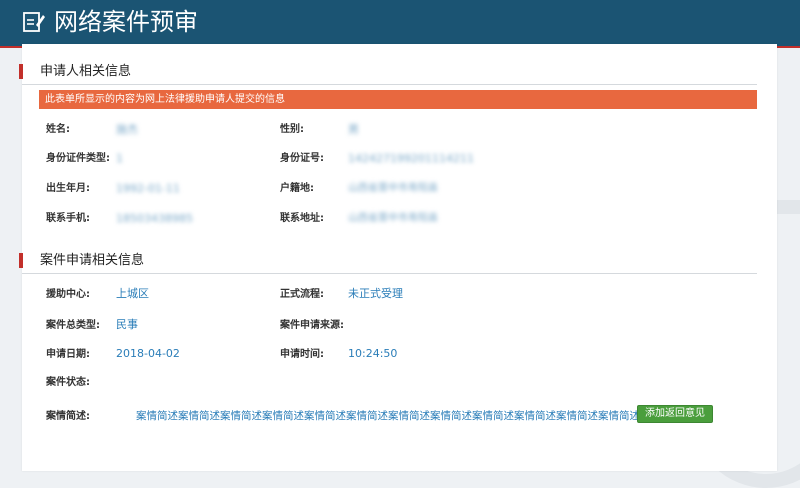 The height and width of the screenshot is (488, 800). Describe the element at coordinates (292, 129) in the screenshot. I see `gender-label: 性别:` at that location.